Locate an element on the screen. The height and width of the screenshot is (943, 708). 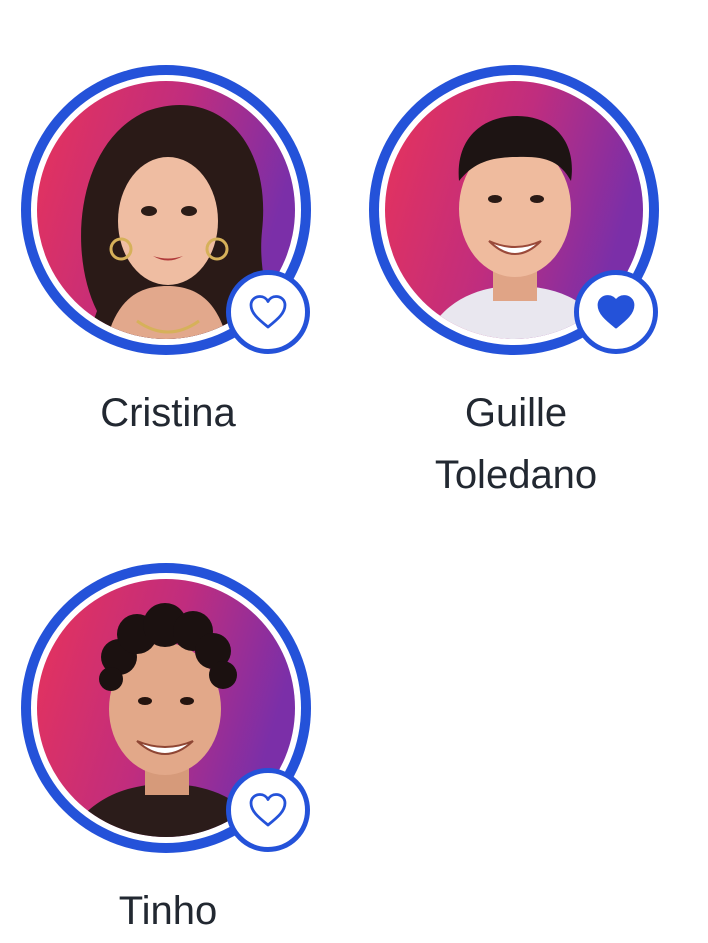
name-text: Cristina is located at coordinates (168, 413).